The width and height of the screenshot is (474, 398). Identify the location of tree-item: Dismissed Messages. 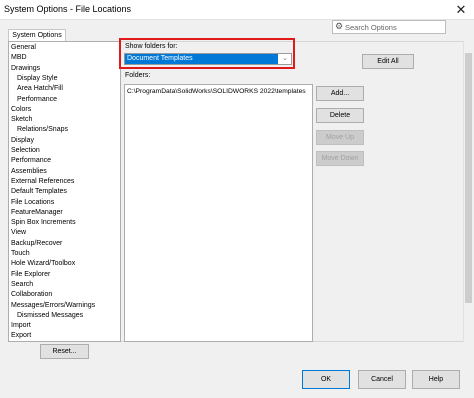
(50, 316).